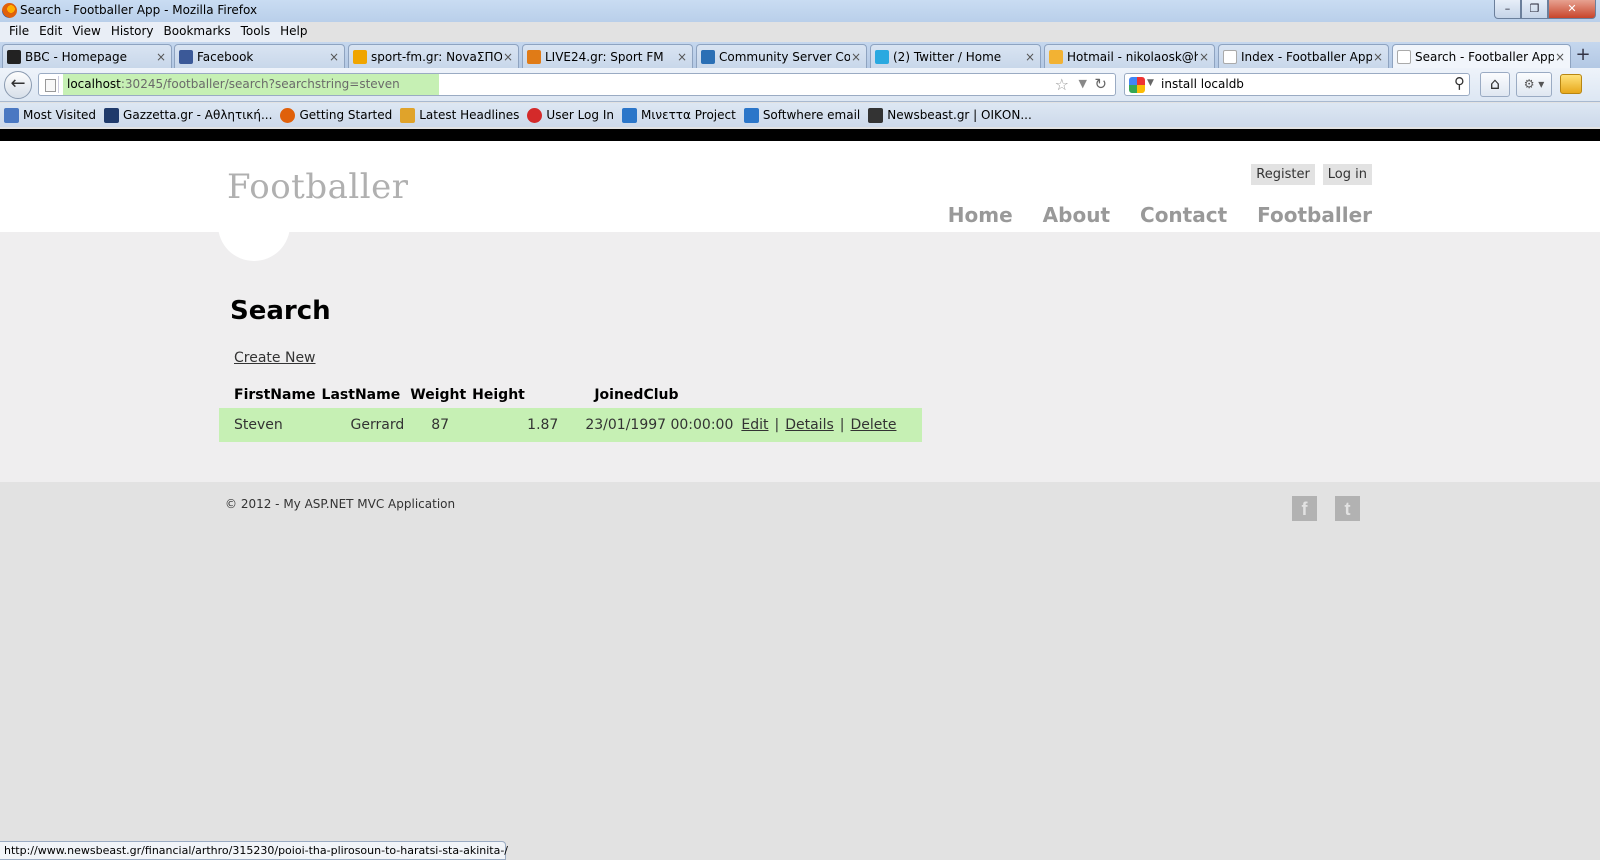  What do you see at coordinates (280, 311) in the screenshot?
I see `page-title: Search` at bounding box center [280, 311].